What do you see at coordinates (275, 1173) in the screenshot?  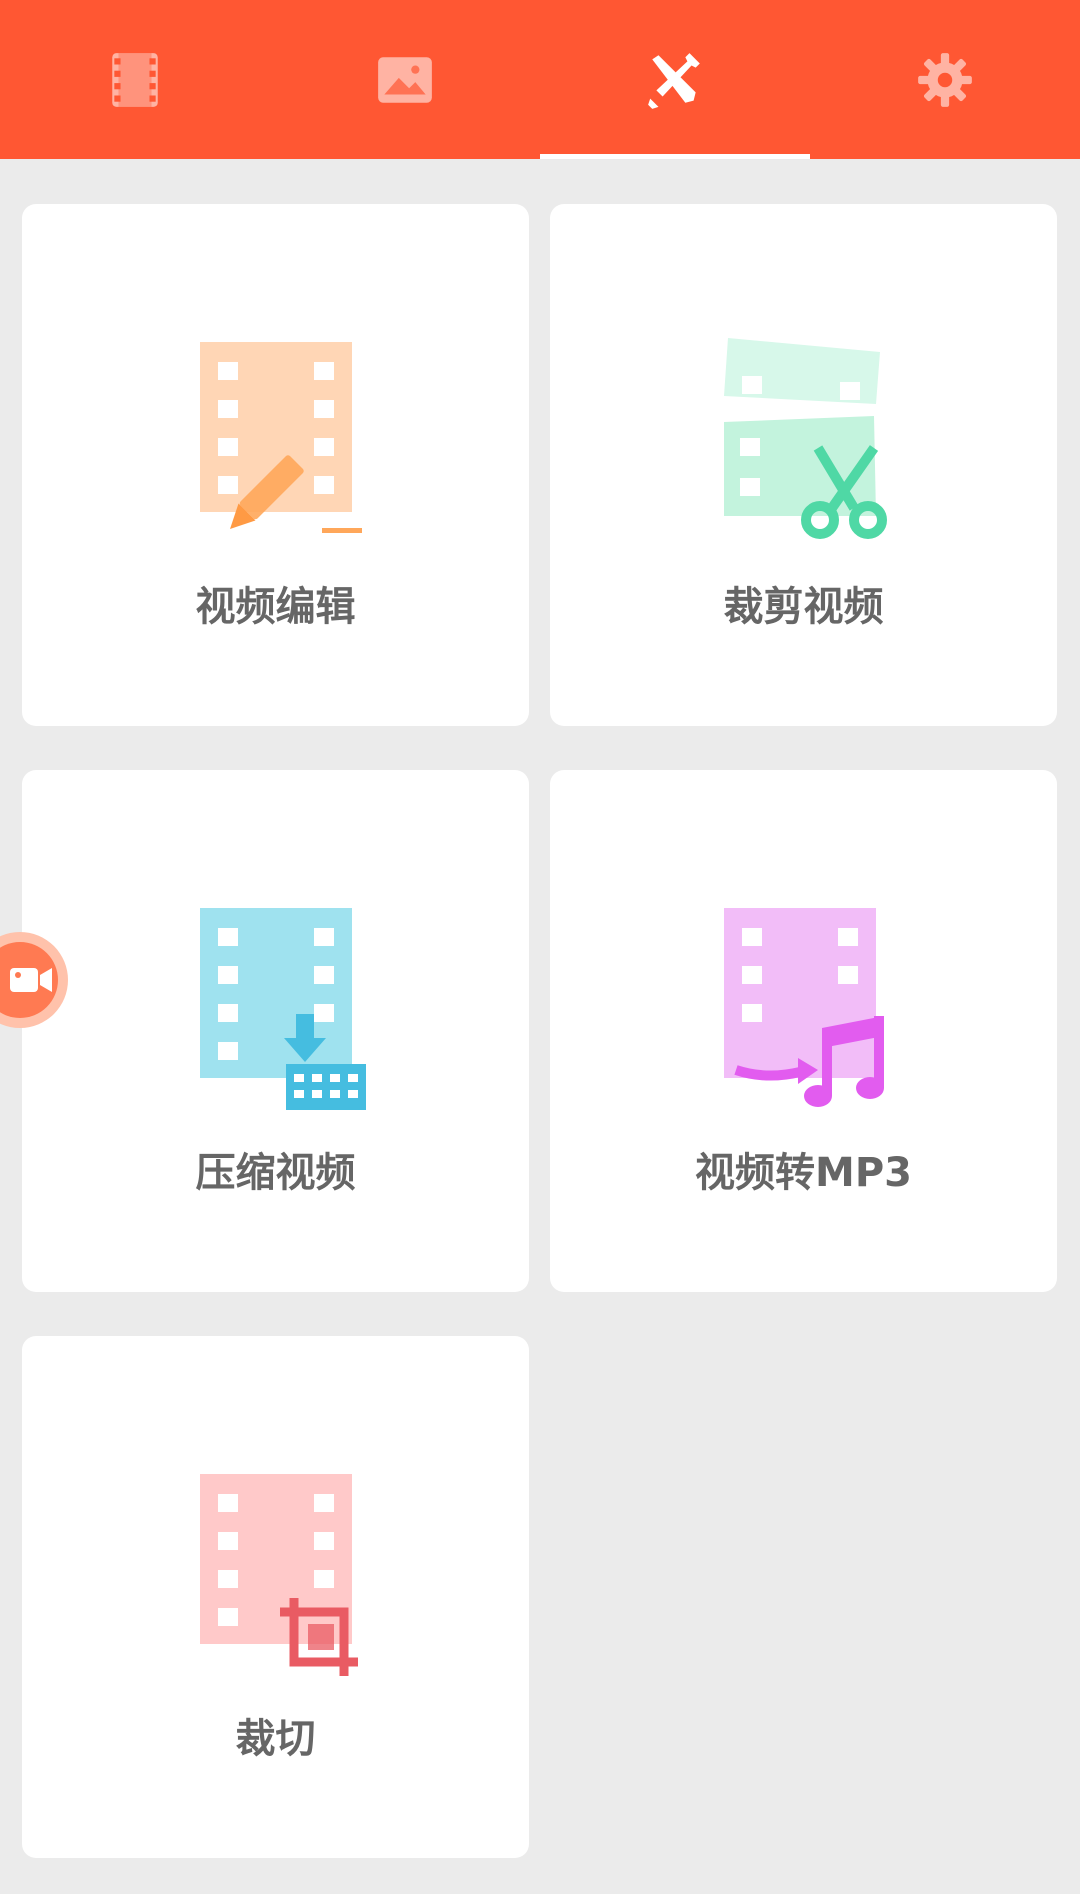 I see `tool-label: 压缩视频` at bounding box center [275, 1173].